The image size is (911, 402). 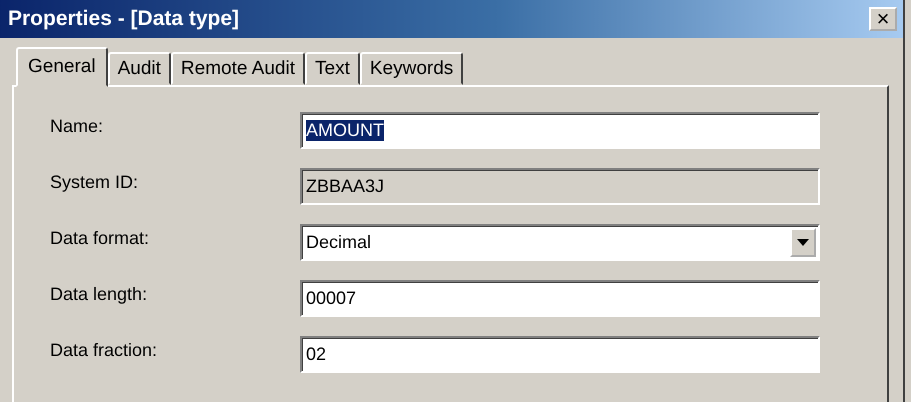 What do you see at coordinates (883, 19) in the screenshot?
I see `close-button: ×` at bounding box center [883, 19].